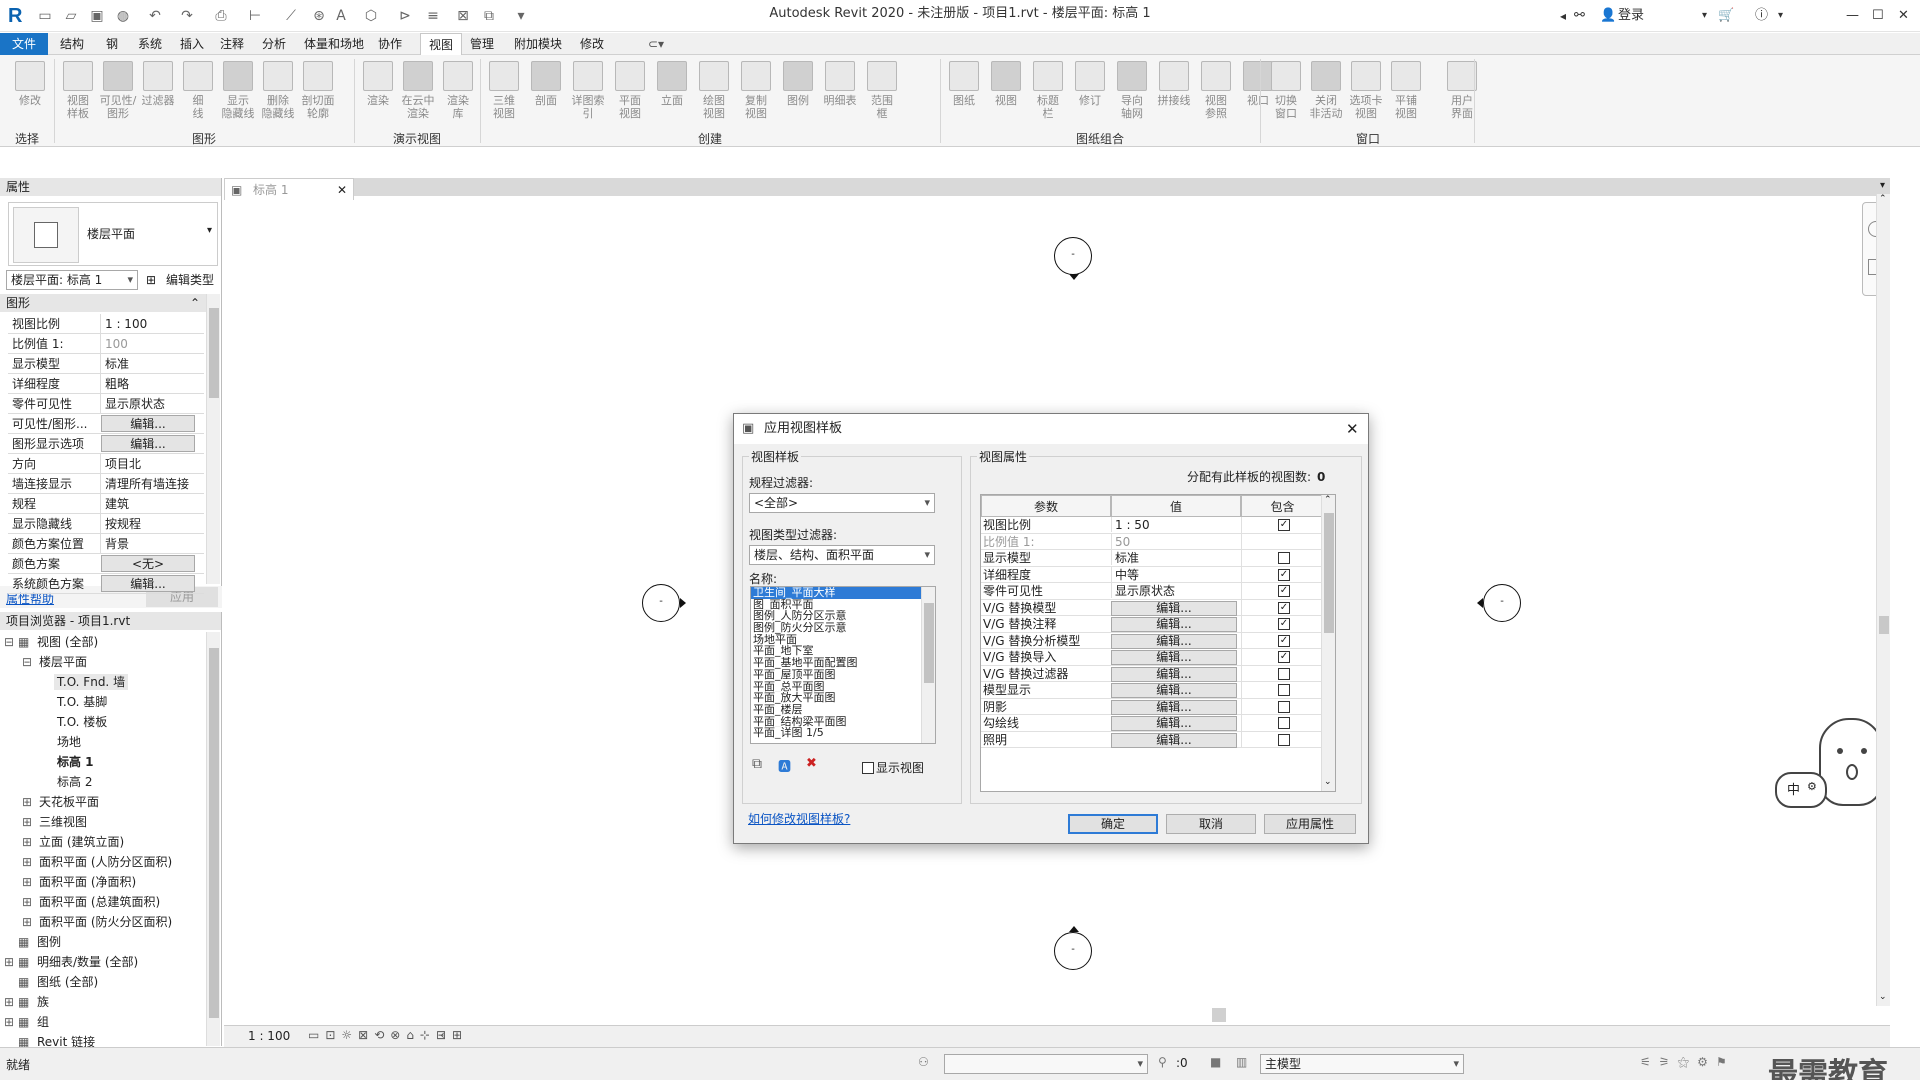 The height and width of the screenshot is (1080, 1920). Describe the element at coordinates (836, 698) in the screenshot. I see `template-name-9: 平面_放大平面图` at that location.